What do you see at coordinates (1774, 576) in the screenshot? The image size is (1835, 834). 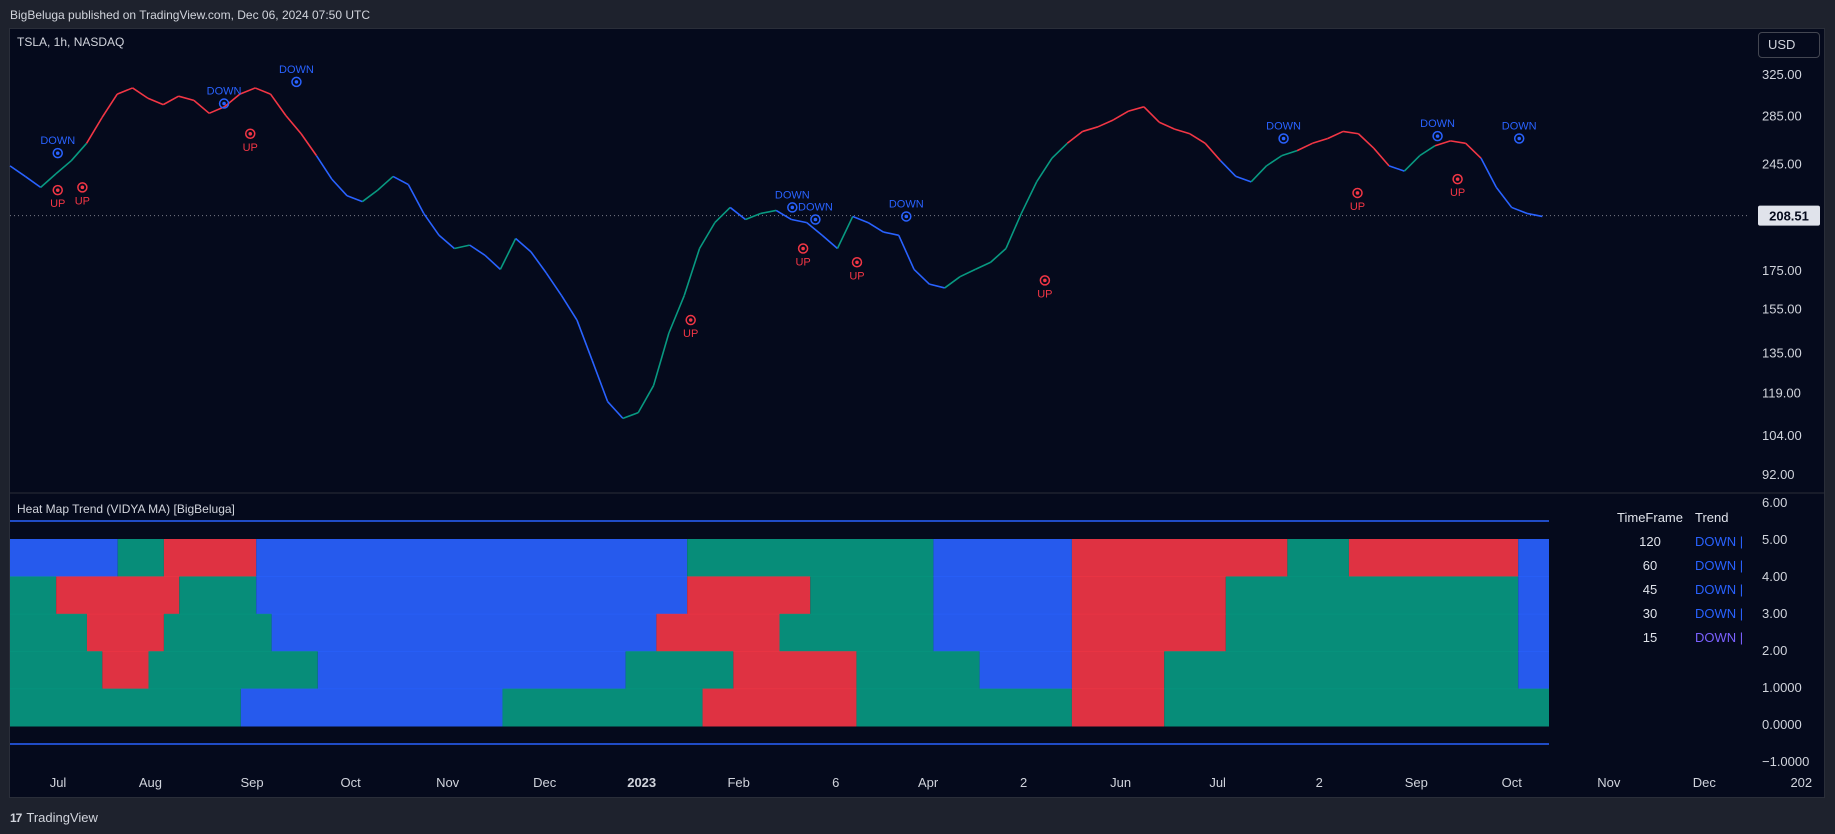 I see `heat-tick-label: 4.00` at bounding box center [1774, 576].